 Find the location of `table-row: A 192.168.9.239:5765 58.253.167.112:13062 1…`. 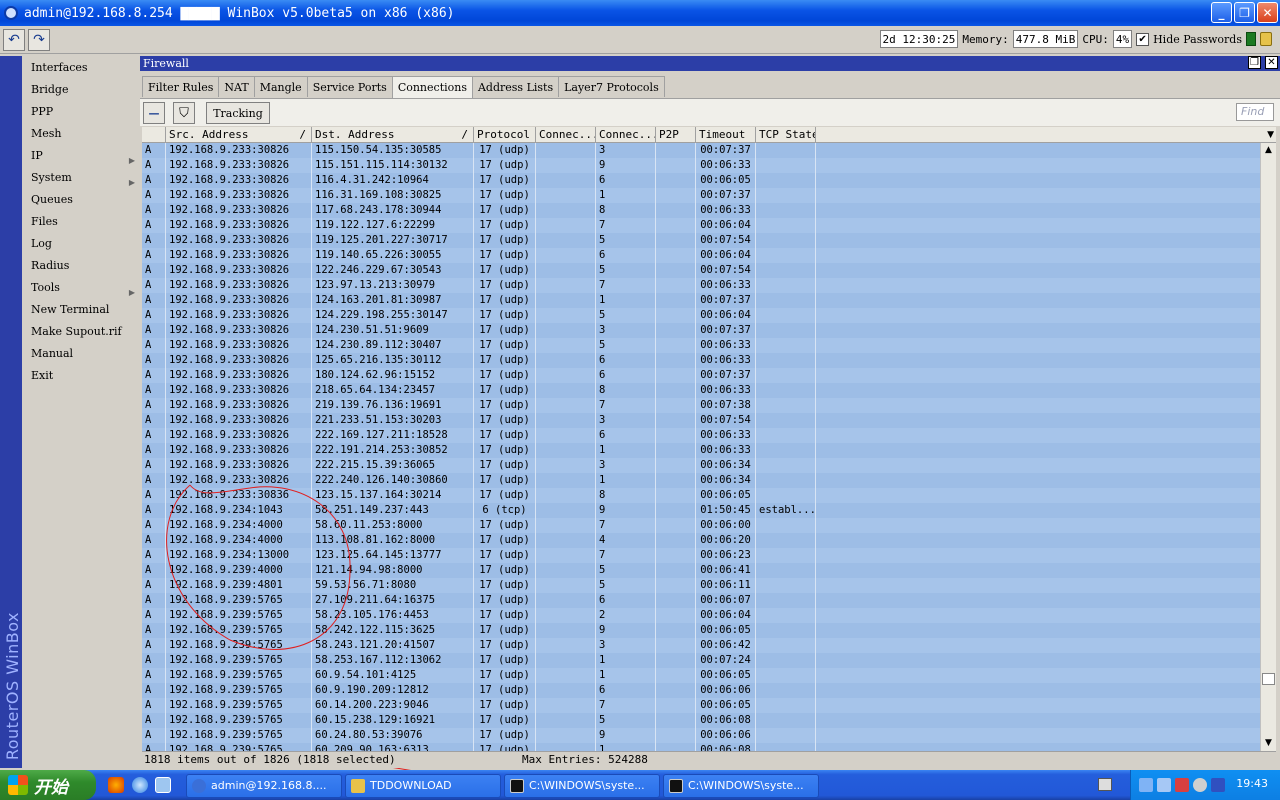

table-row: A 192.168.9.239:5765 58.253.167.112:13062 1… is located at coordinates (701, 660).